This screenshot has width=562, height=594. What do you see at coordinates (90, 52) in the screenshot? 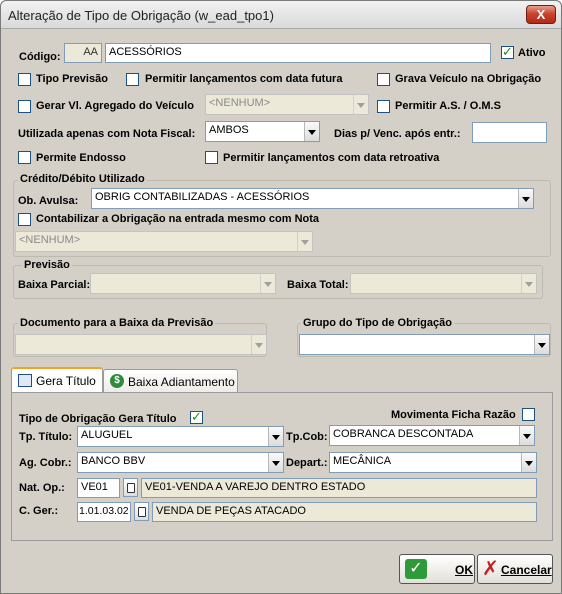
I see `codigo-code-value: AA` at bounding box center [90, 52].